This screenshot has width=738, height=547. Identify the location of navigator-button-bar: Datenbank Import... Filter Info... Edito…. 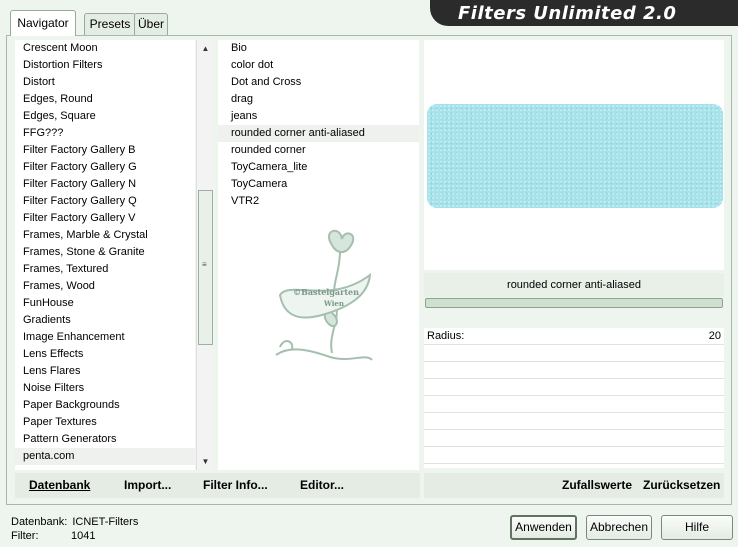
(217, 485).